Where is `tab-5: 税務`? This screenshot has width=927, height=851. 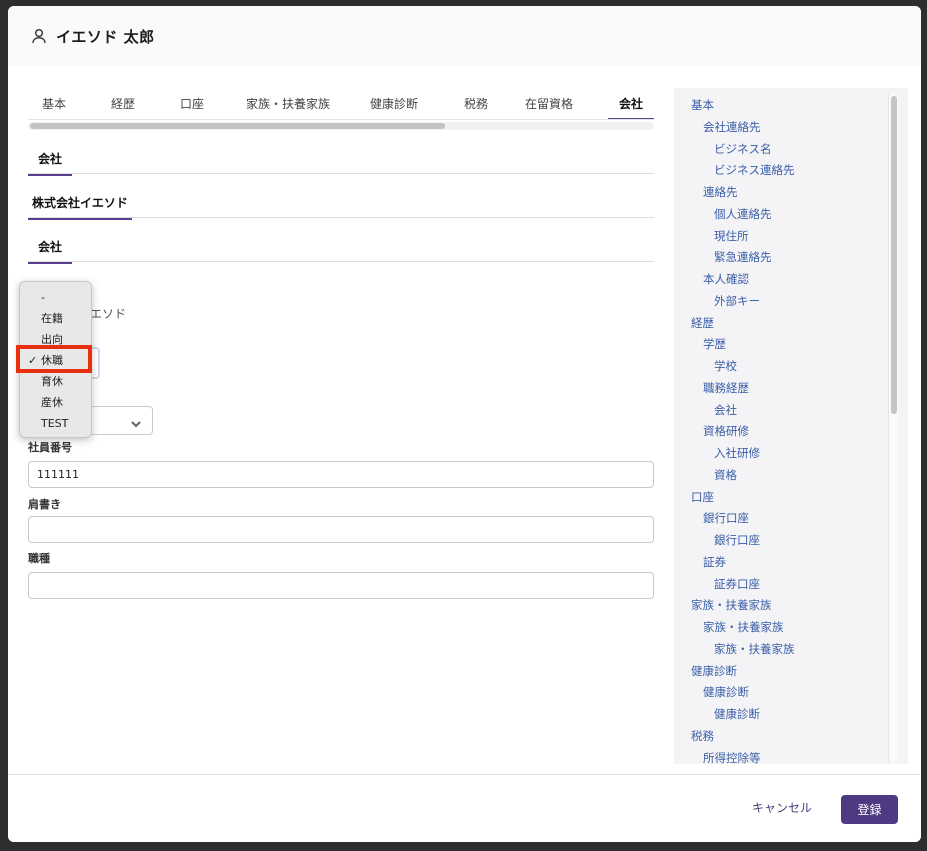
tab-5: 税務 is located at coordinates (476, 102).